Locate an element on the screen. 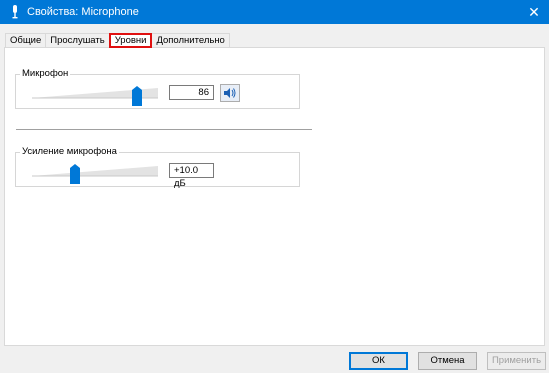 The width and height of the screenshot is (549, 373). microphone-boost-slider is located at coordinates (95, 173).